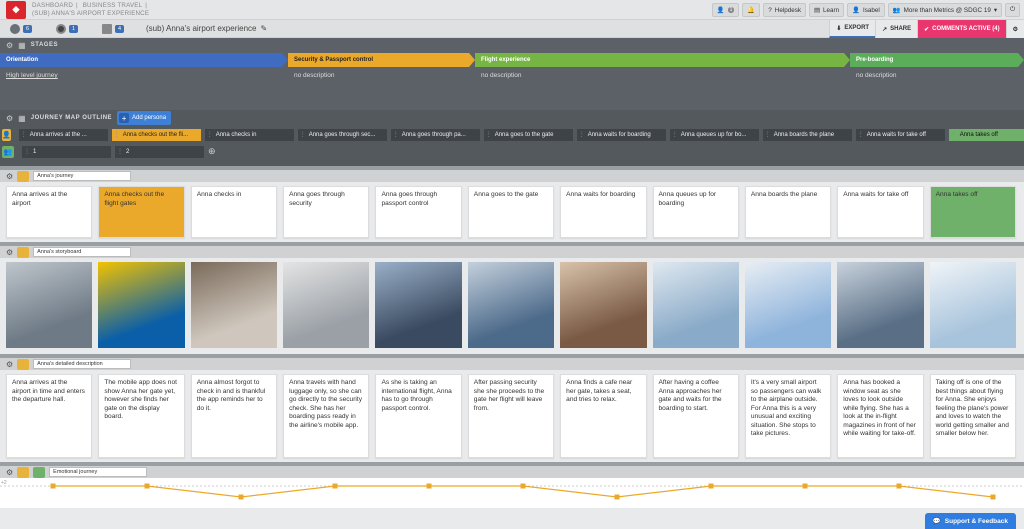 This screenshot has width=1024, height=529. What do you see at coordinates (695, 305) in the screenshot?
I see `gate-window-photo` at bounding box center [695, 305].